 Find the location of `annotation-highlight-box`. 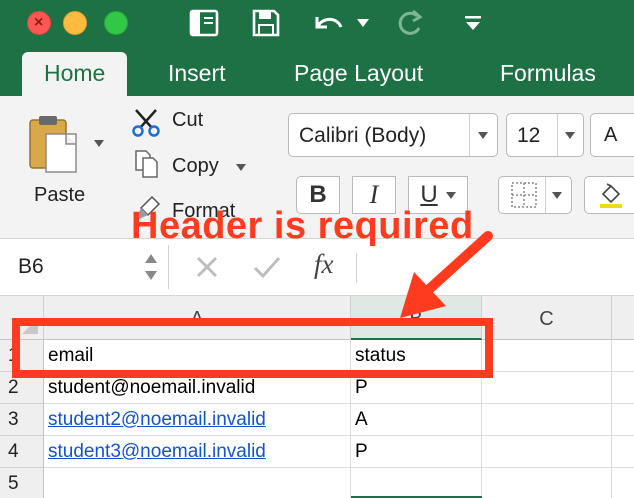

annotation-highlight-box is located at coordinates (252, 348).